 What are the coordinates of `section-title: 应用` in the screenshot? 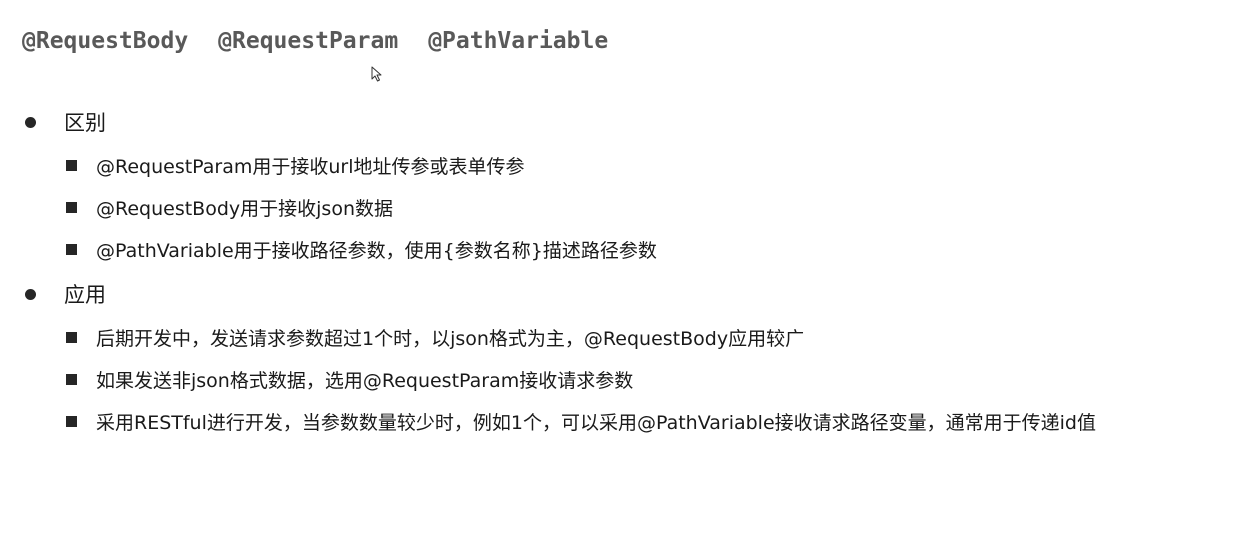 It's located at (559, 294).